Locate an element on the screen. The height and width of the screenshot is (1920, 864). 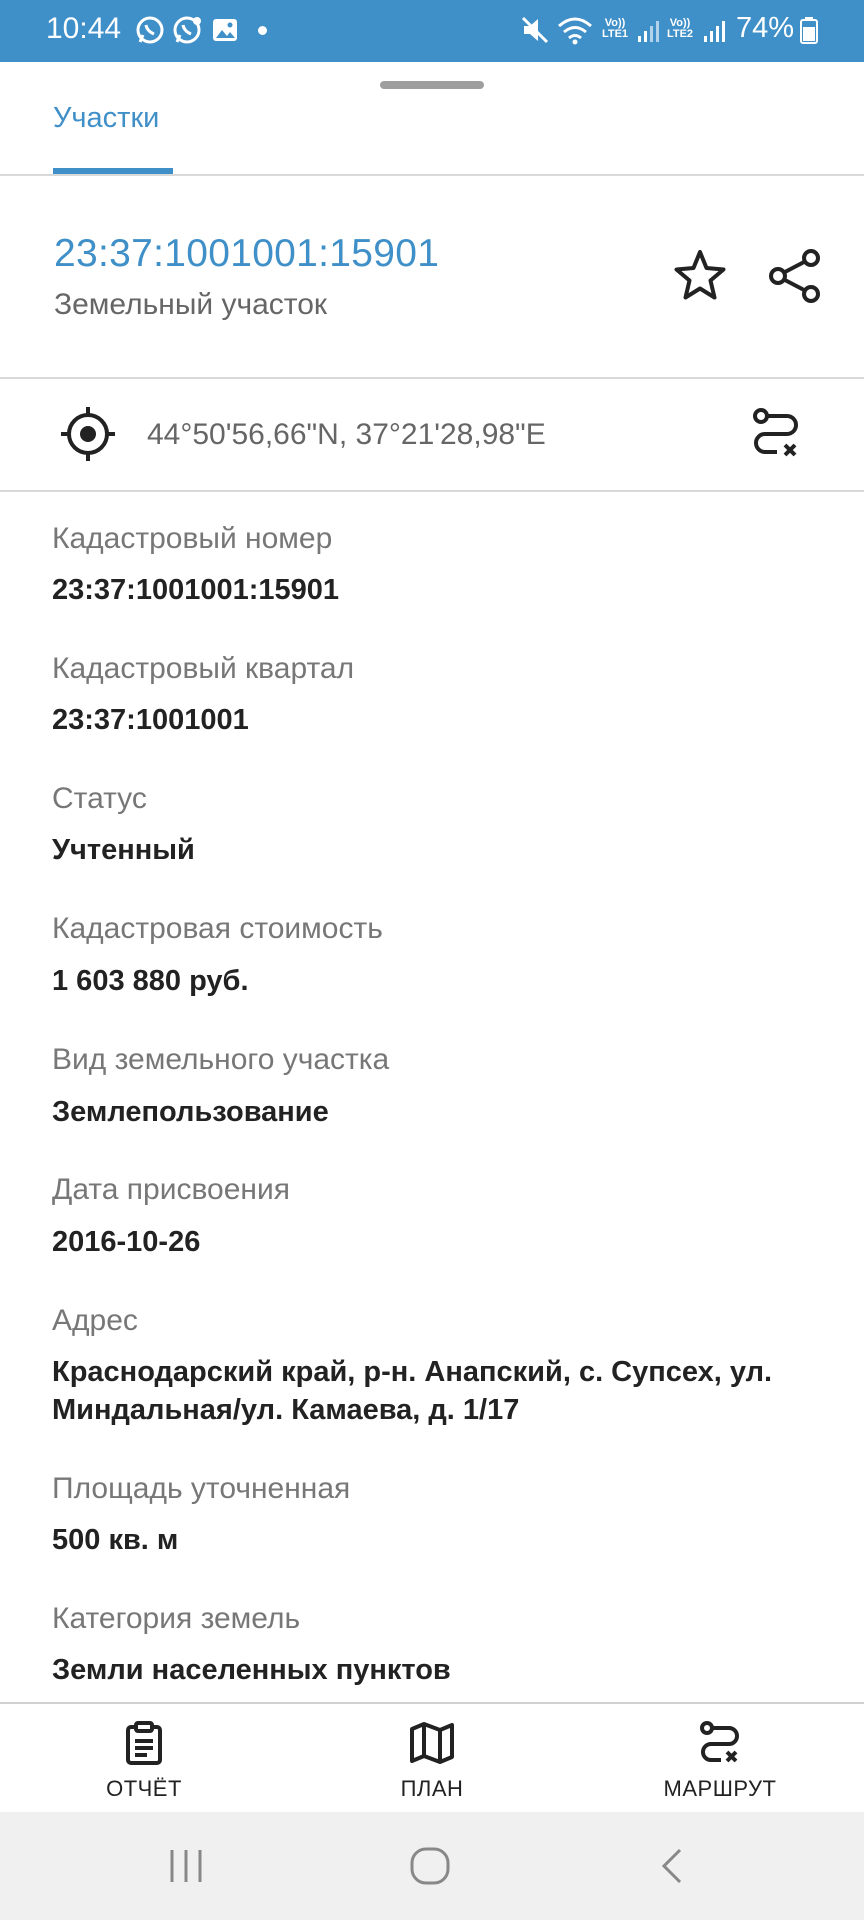
field-label-status: Статус is located at coordinates (99, 798).